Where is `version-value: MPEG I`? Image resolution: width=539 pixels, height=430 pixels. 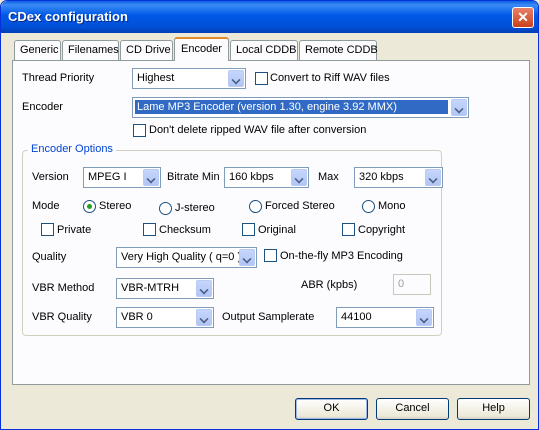
version-value: MPEG I is located at coordinates (107, 177).